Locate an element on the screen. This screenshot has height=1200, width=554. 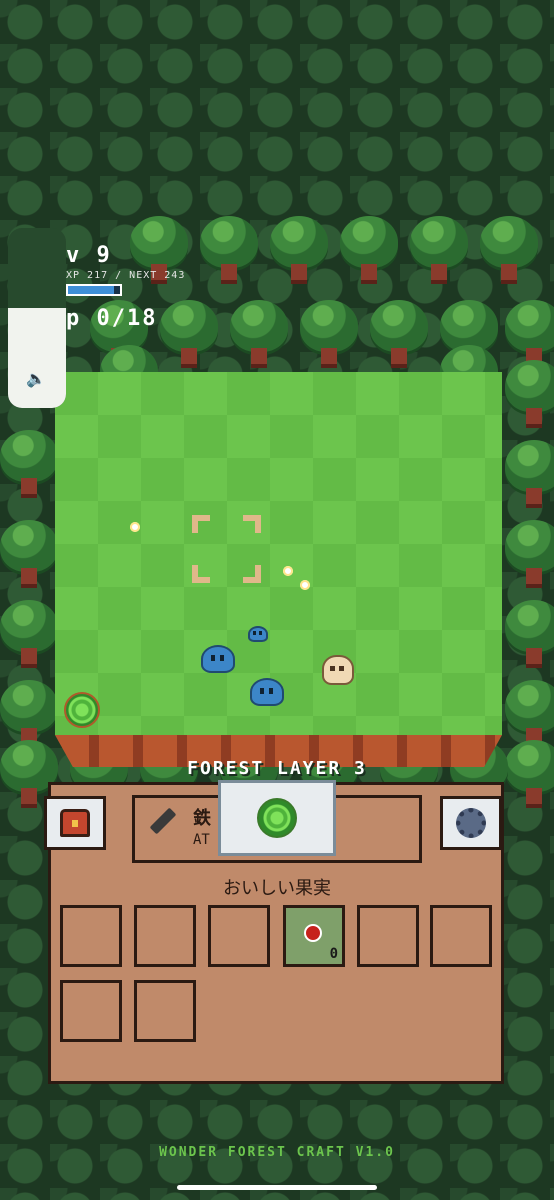
version-label: WONDER FOREST CRAFT V1.0 is located at coordinates (277, 1152).